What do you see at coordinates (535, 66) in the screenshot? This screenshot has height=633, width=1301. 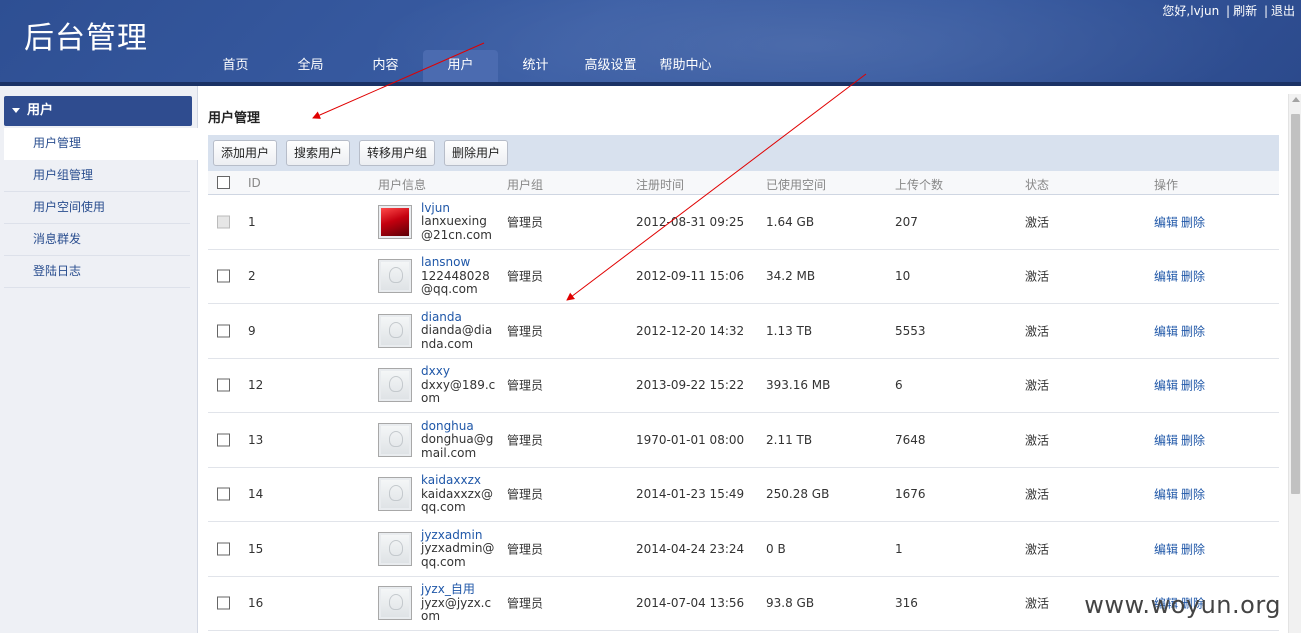 I see `nav-stats: 统计` at bounding box center [535, 66].